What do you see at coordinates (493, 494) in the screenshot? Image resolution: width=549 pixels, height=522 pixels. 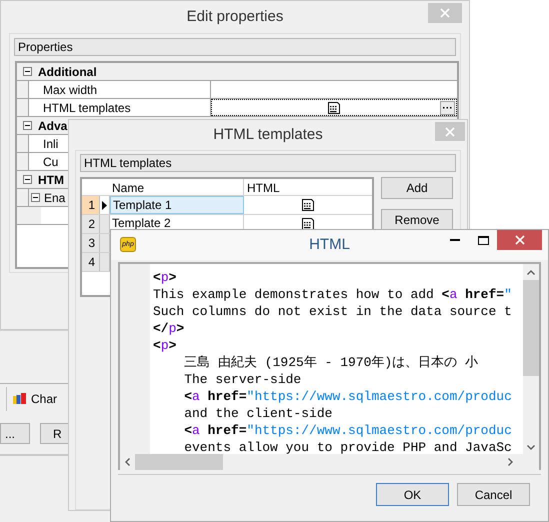 I see `button: Cancel` at bounding box center [493, 494].